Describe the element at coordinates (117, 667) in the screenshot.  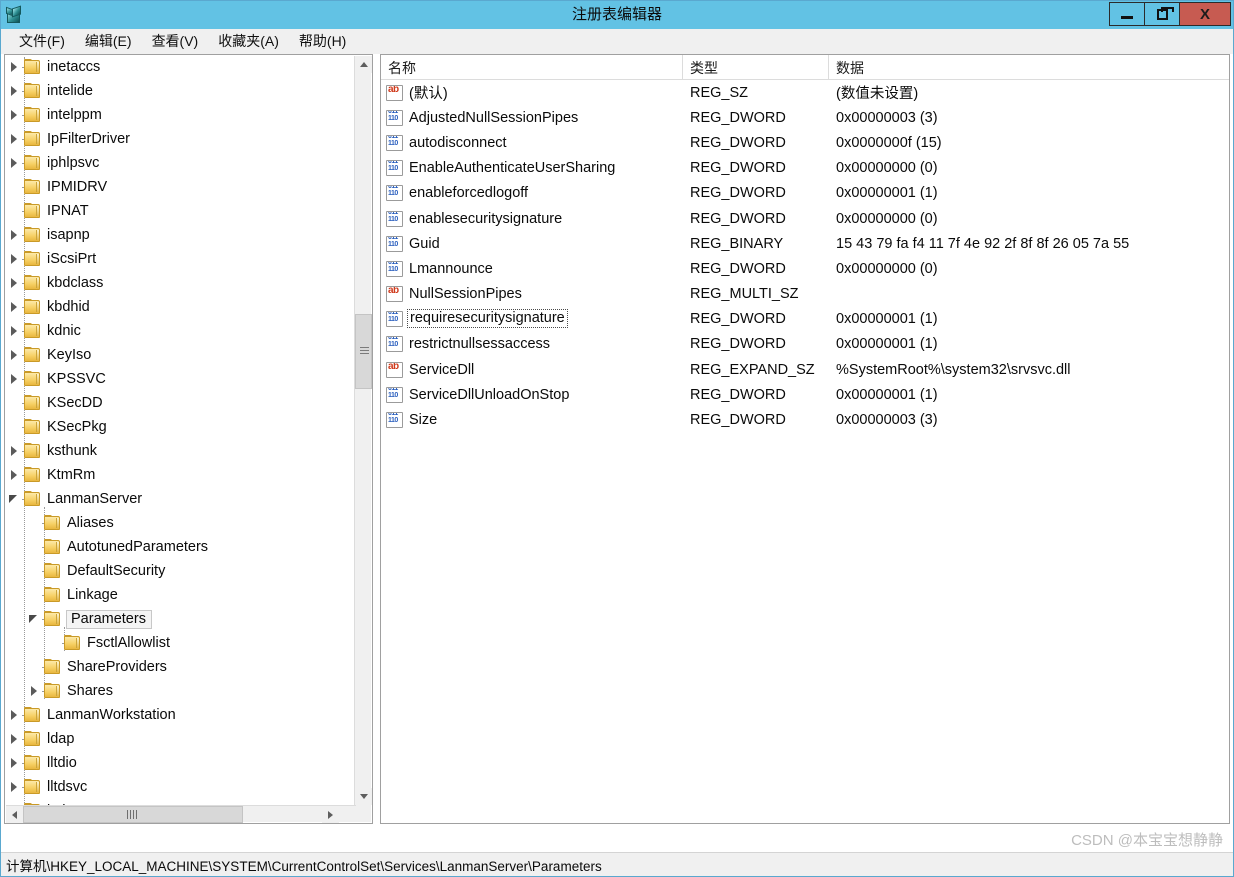
I see `tree-item-label: ShareProviders` at that location.